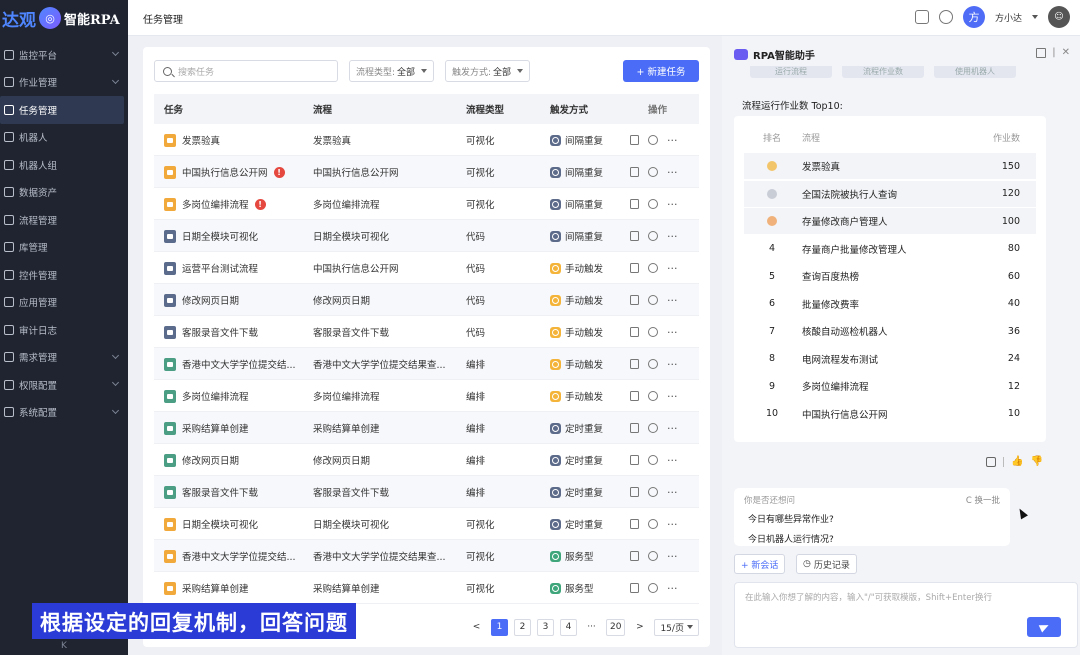 The image size is (1080, 655). I want to click on task-cell: 运营平台测试流程, so click(236, 268).